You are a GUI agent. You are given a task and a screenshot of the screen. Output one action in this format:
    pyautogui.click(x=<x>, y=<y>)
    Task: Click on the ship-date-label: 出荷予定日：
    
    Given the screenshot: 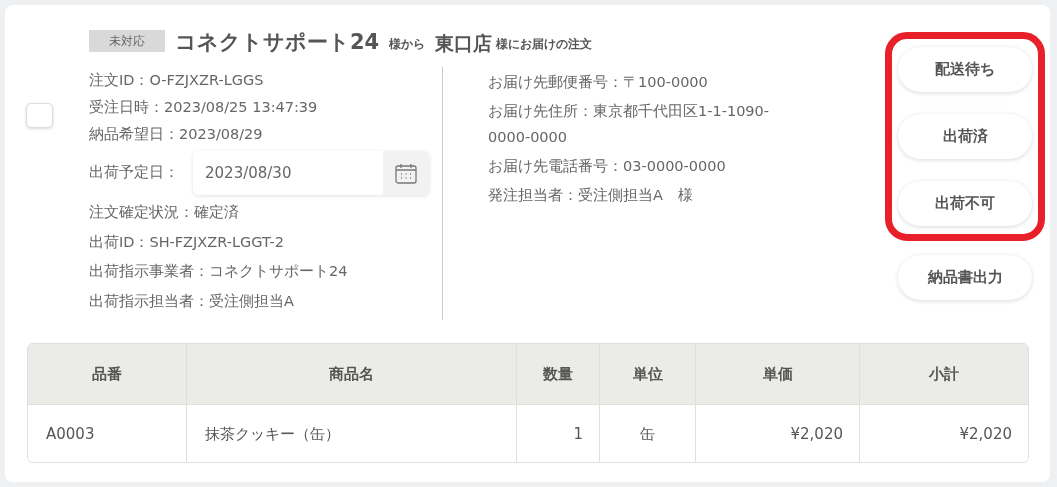 What is the action you would take?
    pyautogui.click(x=134, y=173)
    